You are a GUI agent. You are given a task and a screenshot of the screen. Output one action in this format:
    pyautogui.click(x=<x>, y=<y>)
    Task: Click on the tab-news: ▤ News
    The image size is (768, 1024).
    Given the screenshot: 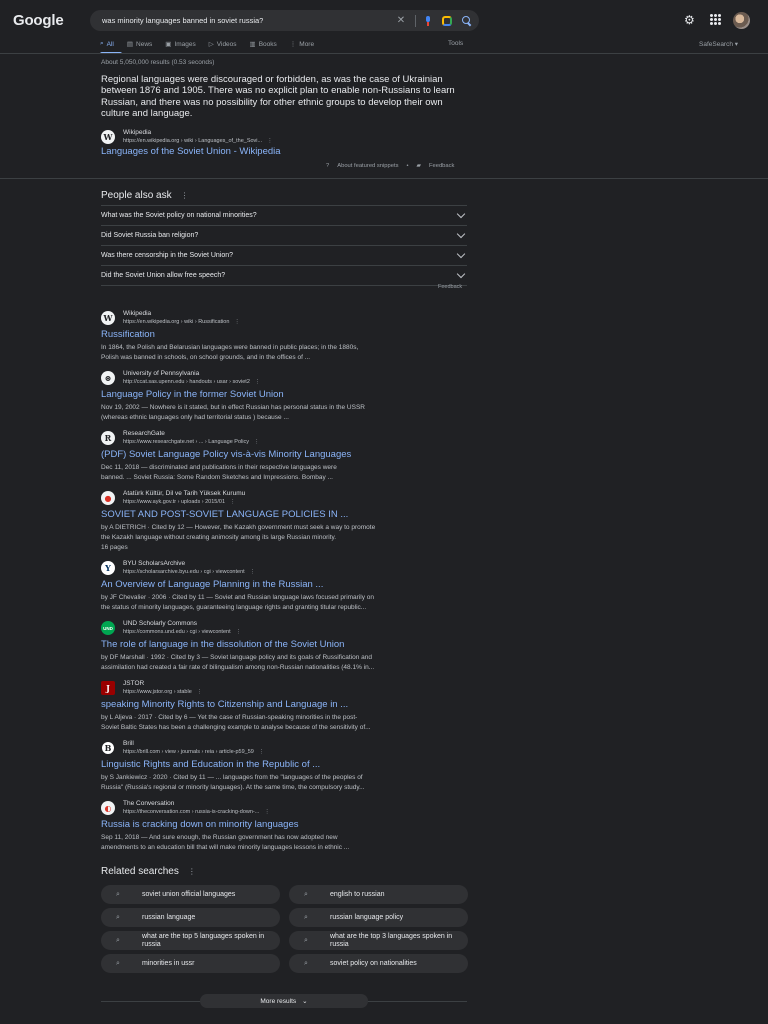 What is the action you would take?
    pyautogui.click(x=139, y=44)
    